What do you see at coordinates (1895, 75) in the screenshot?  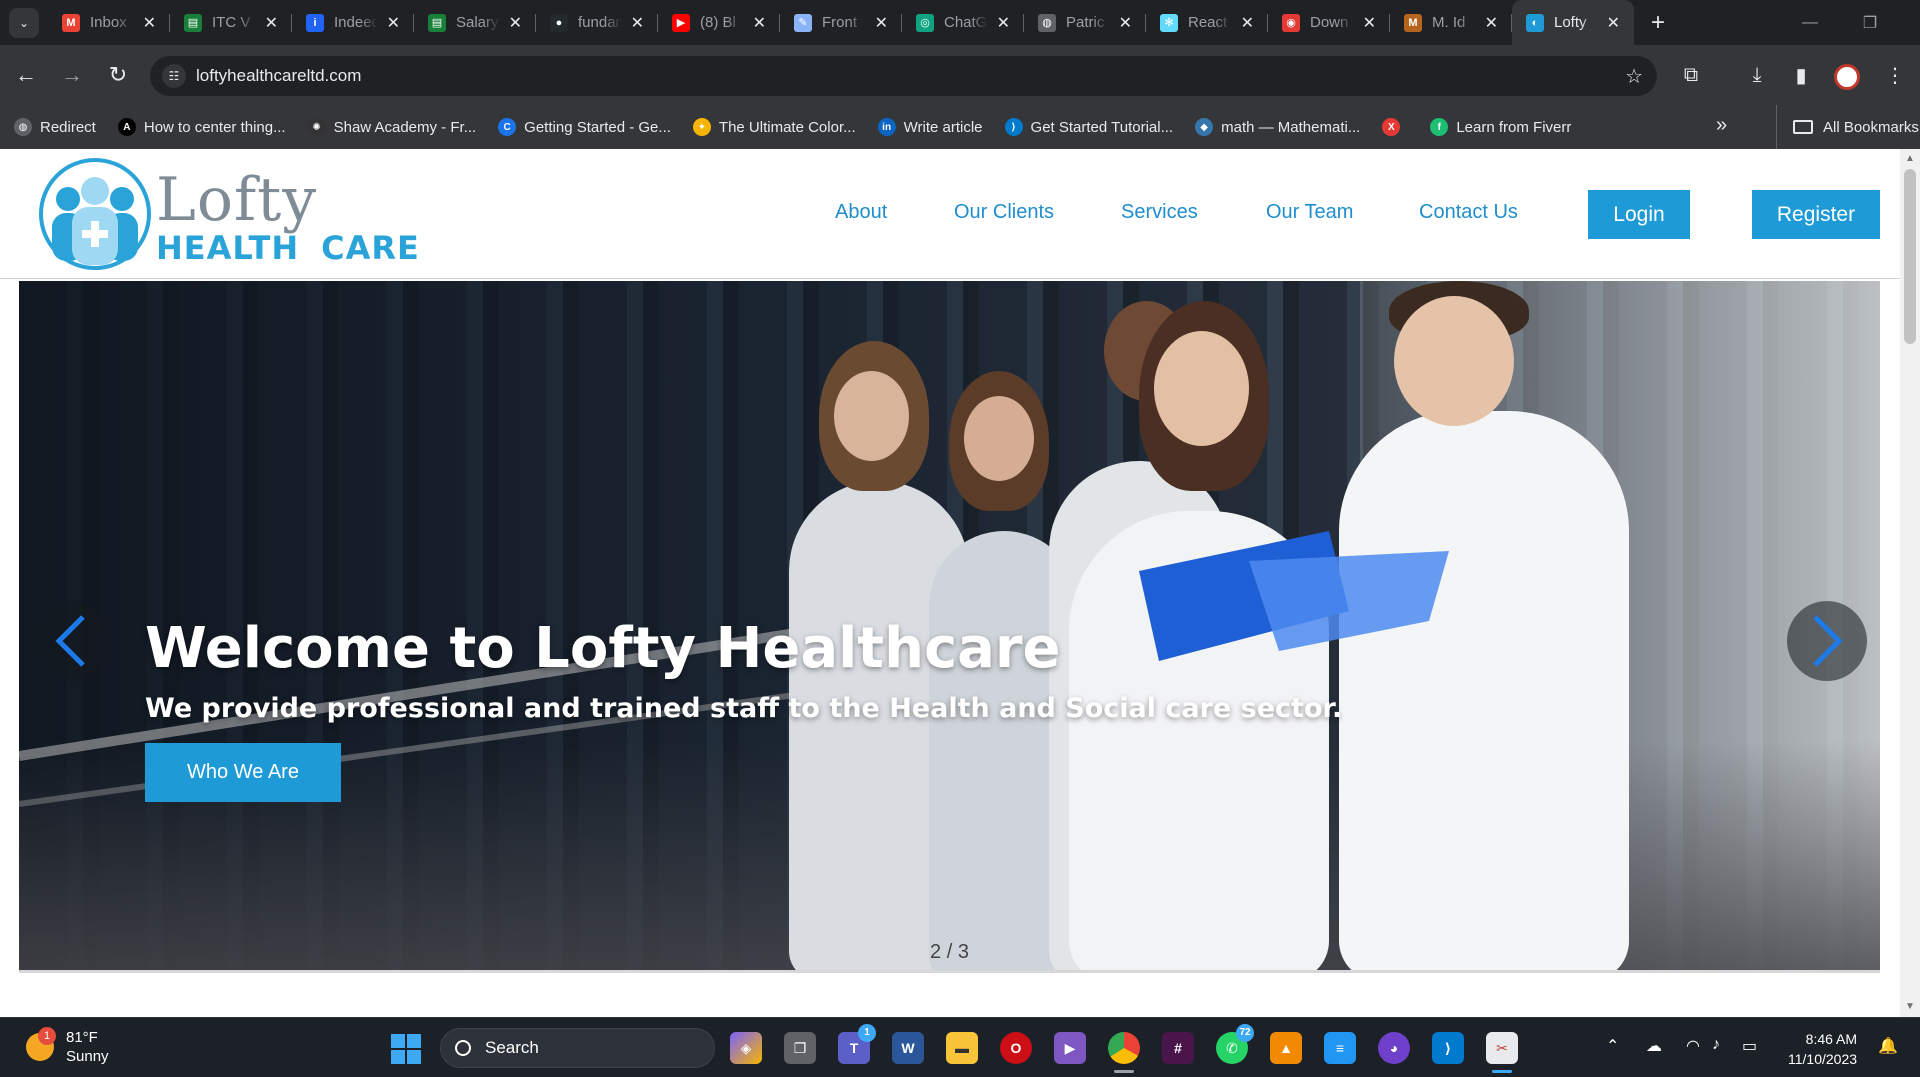 I see `menu-kebab-icon: ⋮` at bounding box center [1895, 75].